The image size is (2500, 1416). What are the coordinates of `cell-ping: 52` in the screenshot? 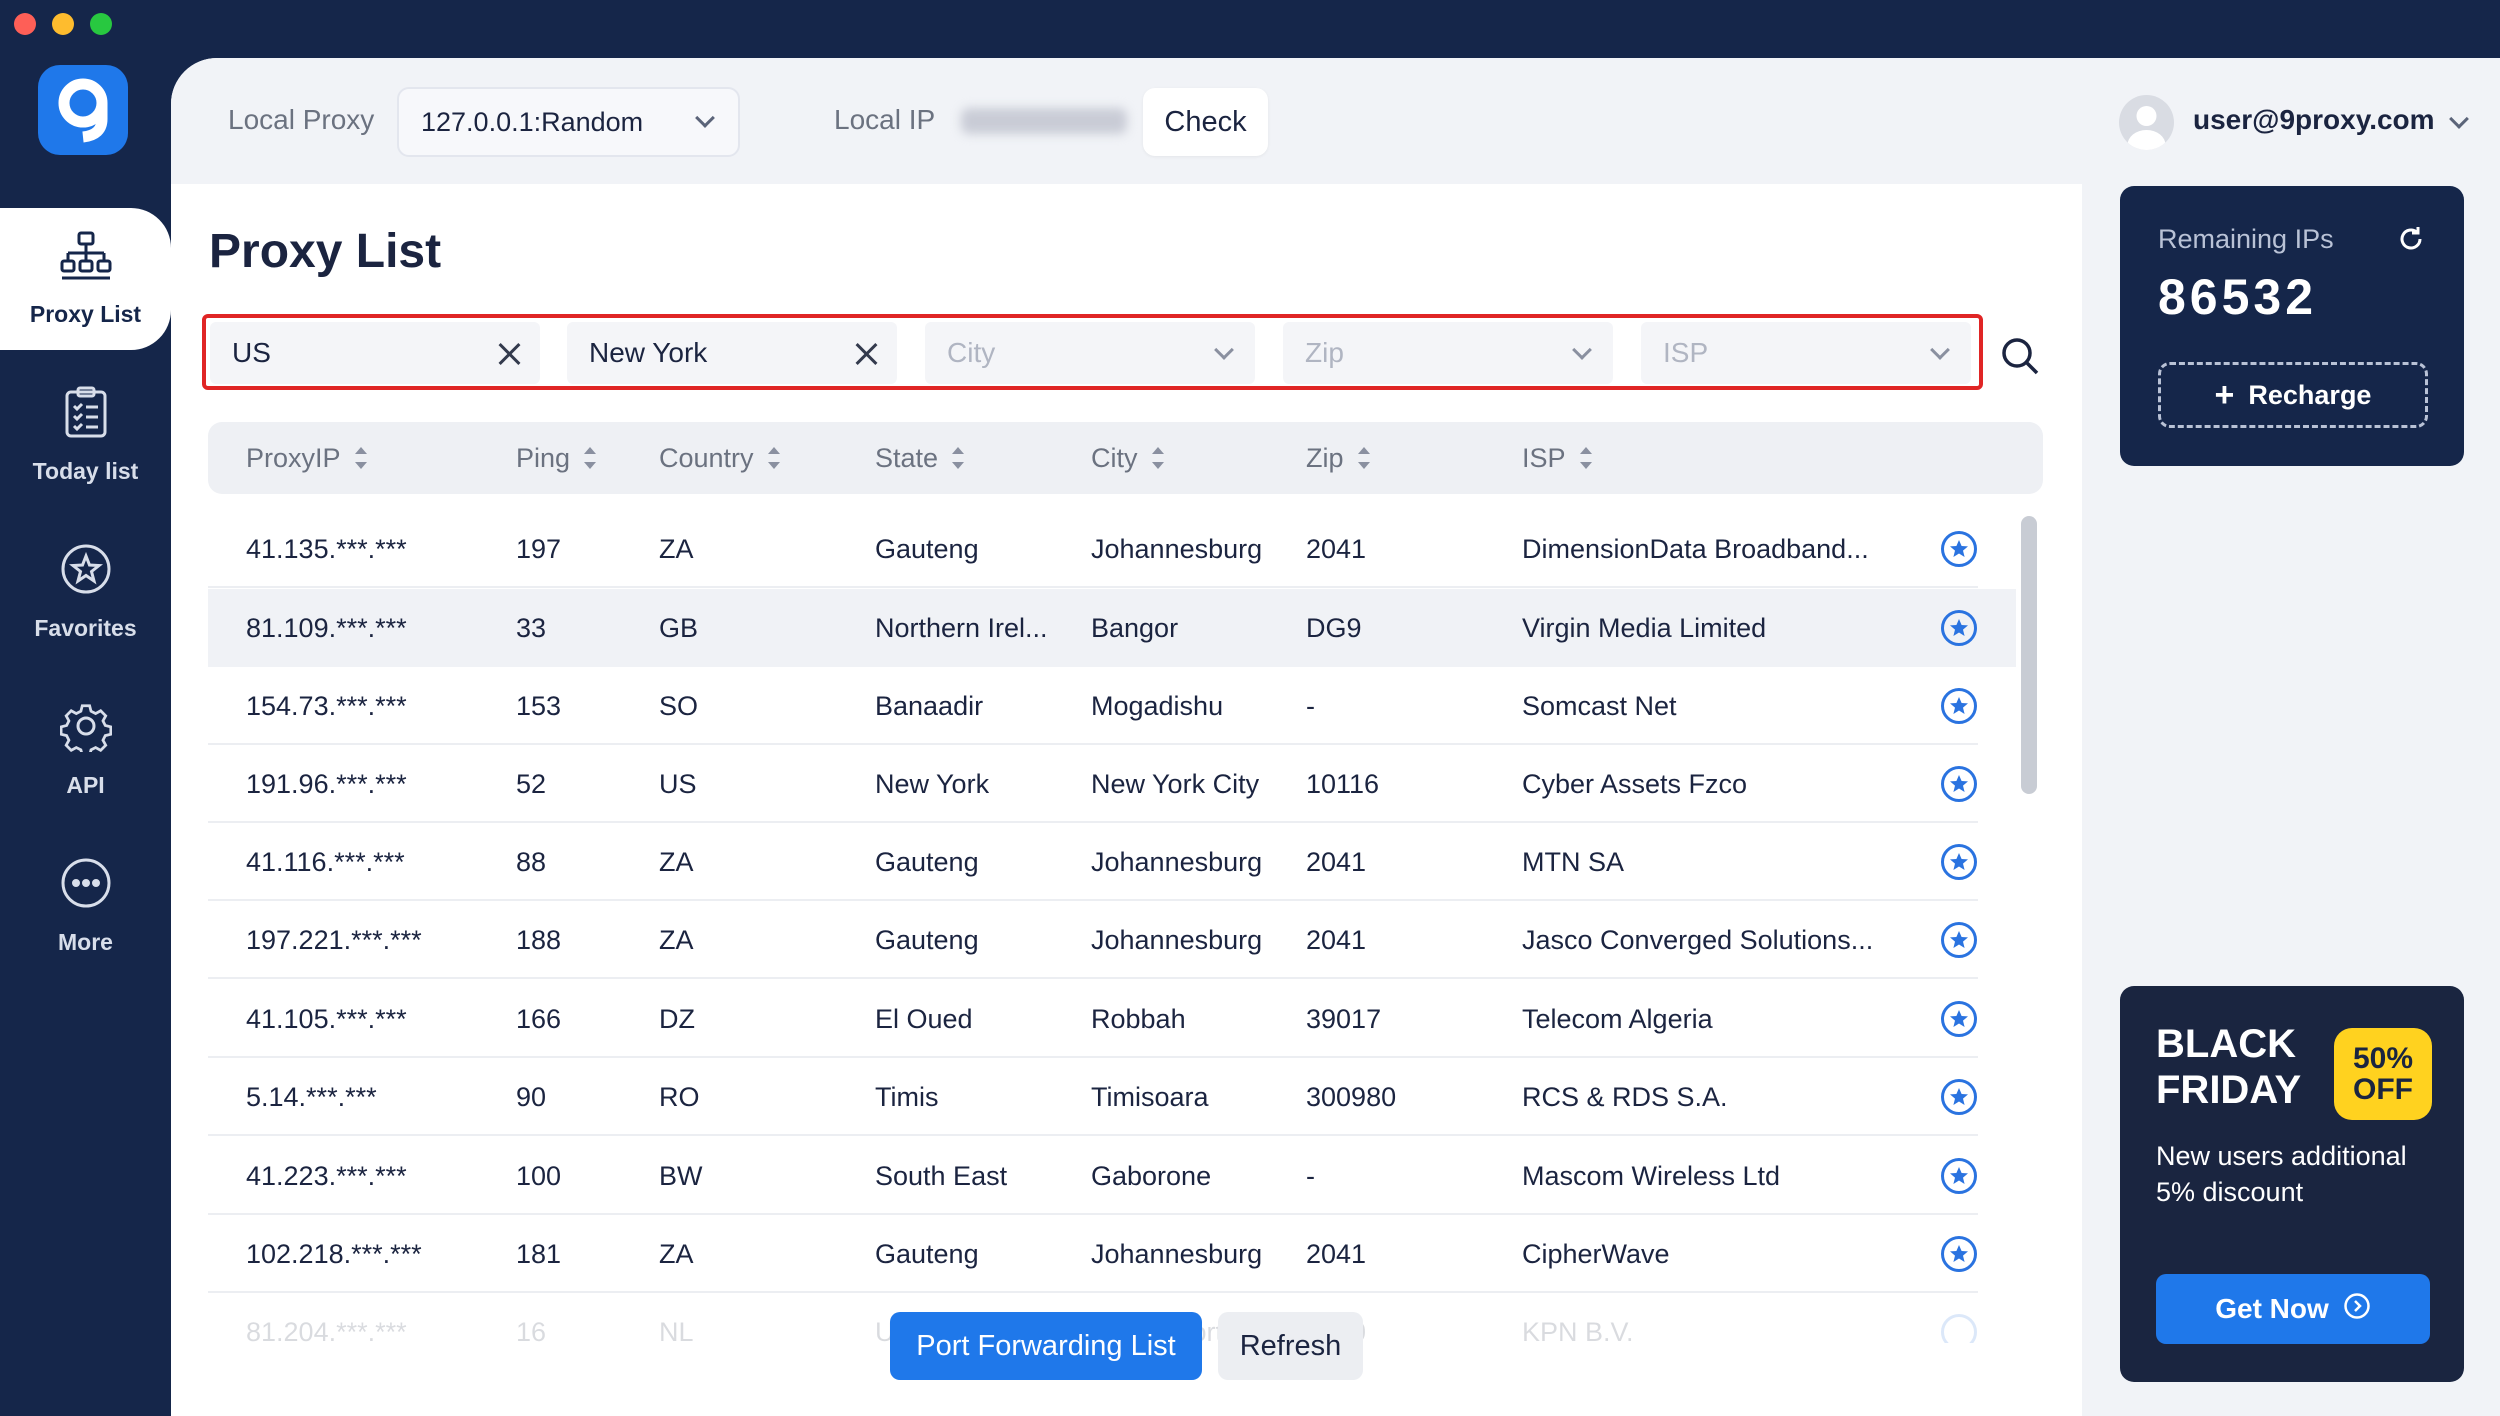 It's located at (531, 783).